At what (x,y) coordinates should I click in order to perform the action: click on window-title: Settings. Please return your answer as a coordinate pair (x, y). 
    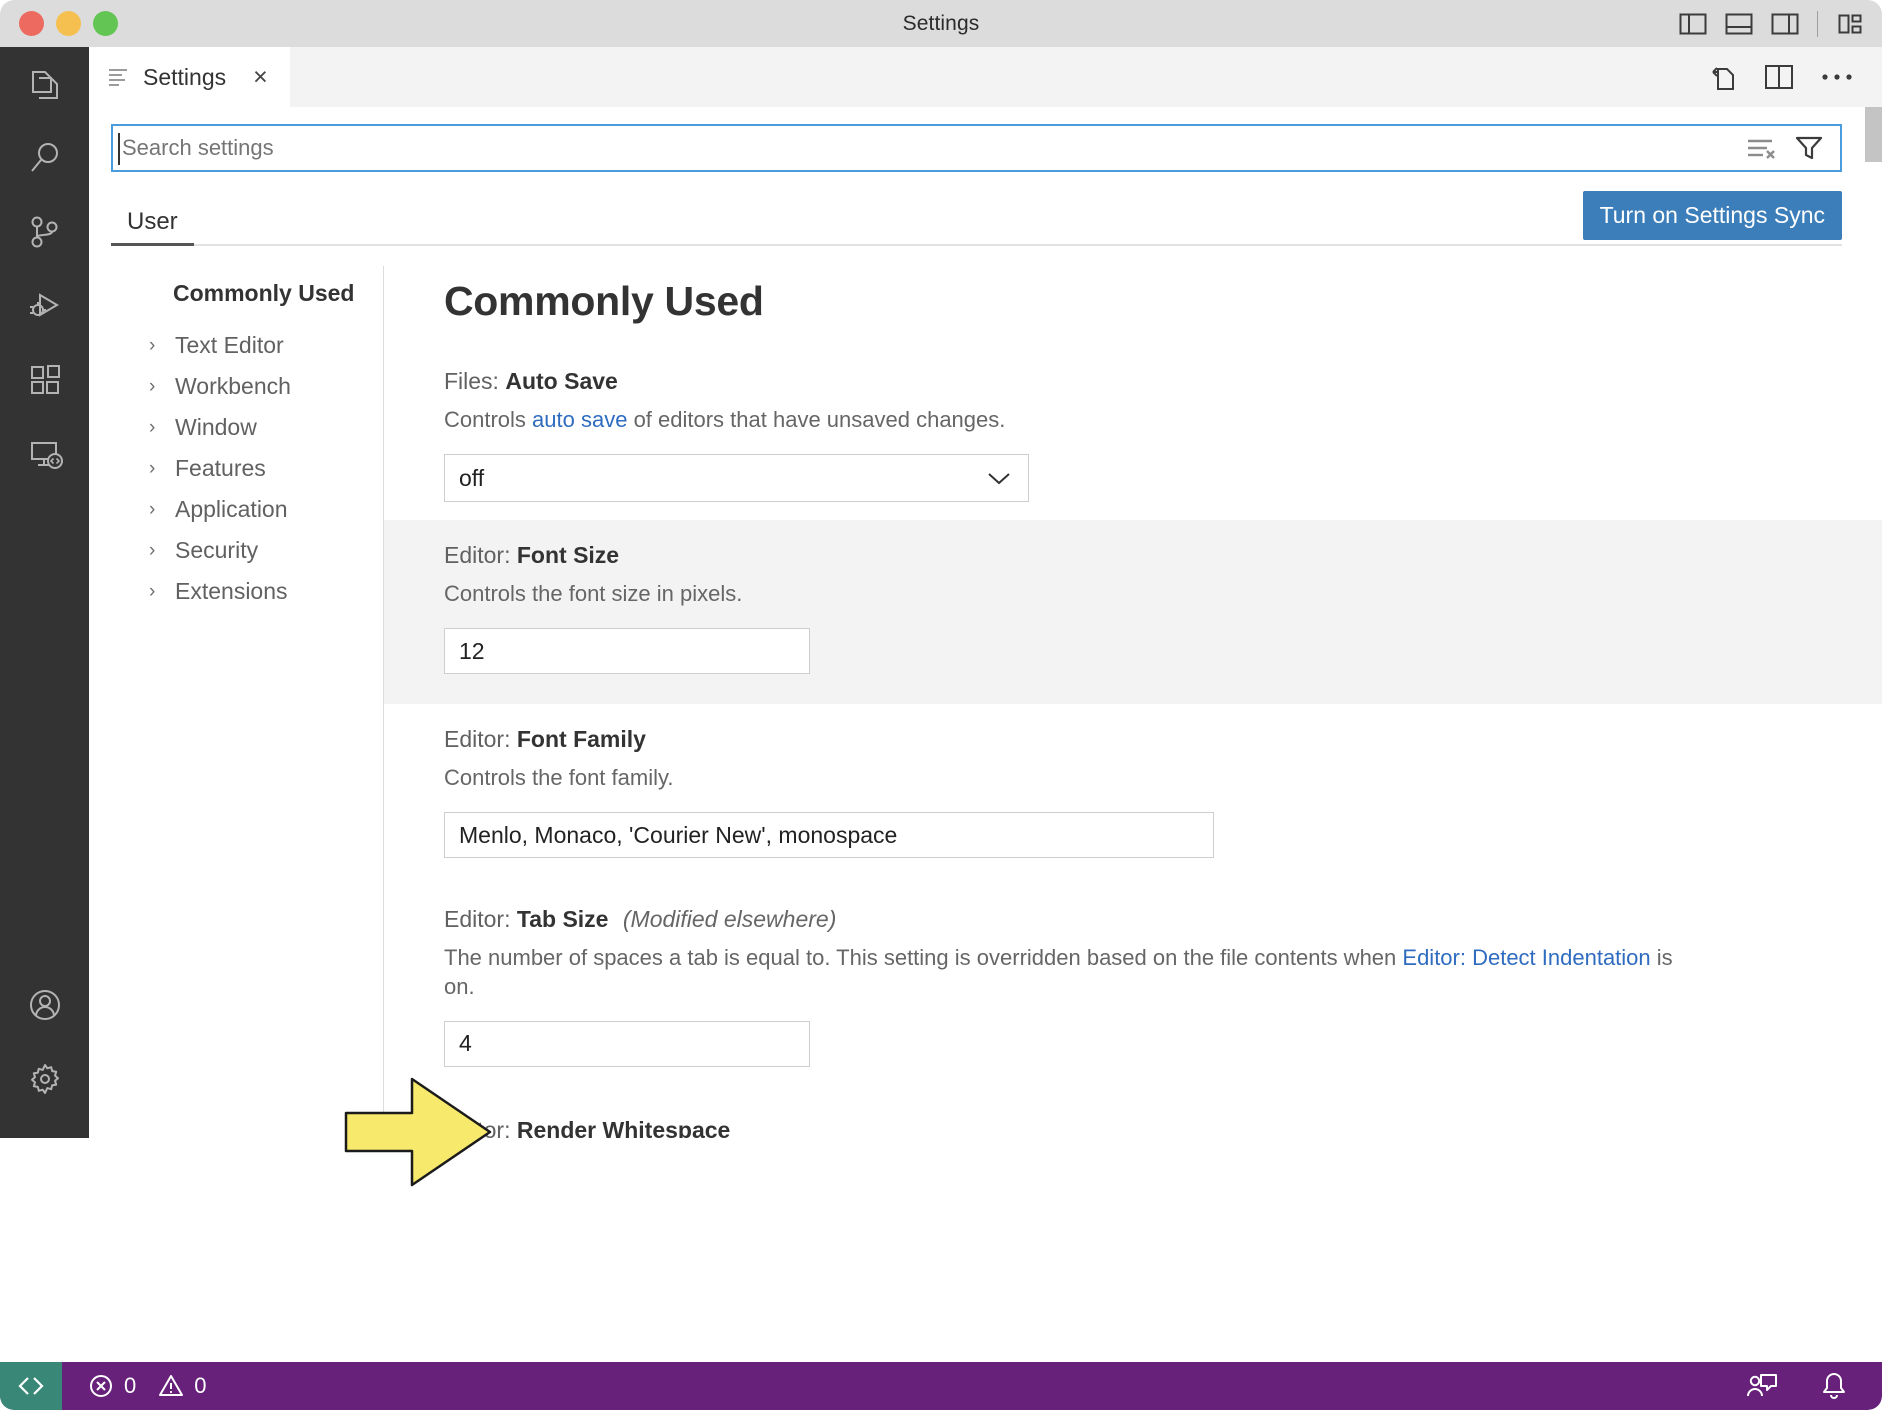
    Looking at the image, I should click on (941, 23).